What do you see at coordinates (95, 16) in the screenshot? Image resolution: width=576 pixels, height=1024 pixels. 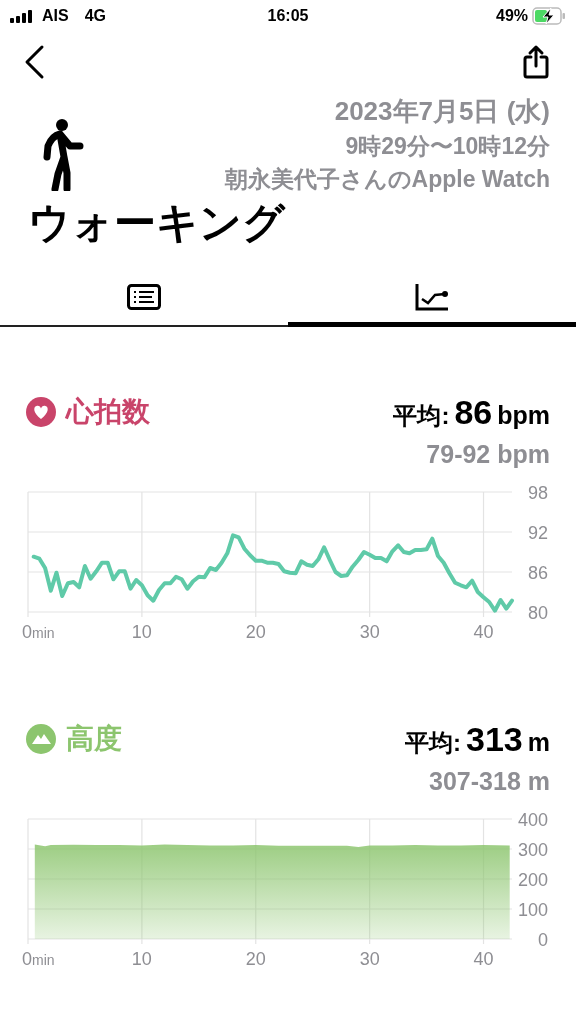 I see `network-type: 4G` at bounding box center [95, 16].